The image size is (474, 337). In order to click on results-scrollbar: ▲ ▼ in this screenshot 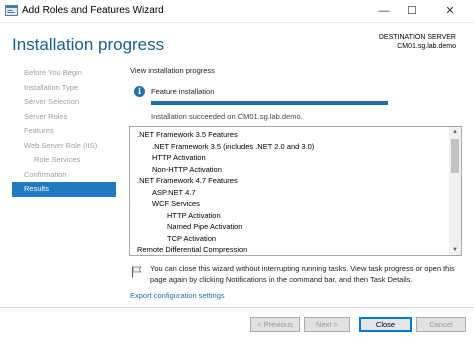, I will do `click(455, 191)`.